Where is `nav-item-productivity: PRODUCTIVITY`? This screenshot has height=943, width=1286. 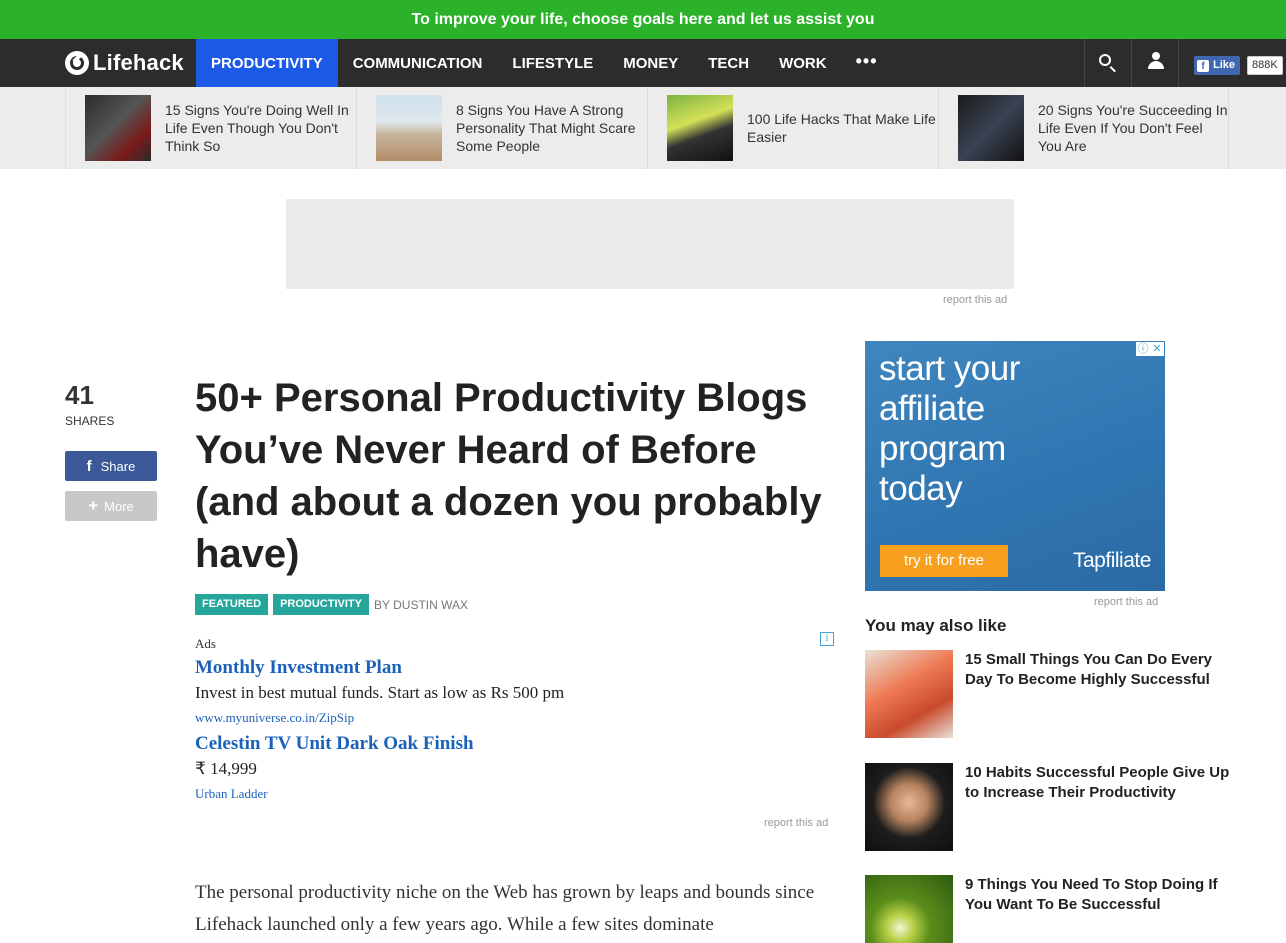
nav-item-productivity: PRODUCTIVITY is located at coordinates (267, 63).